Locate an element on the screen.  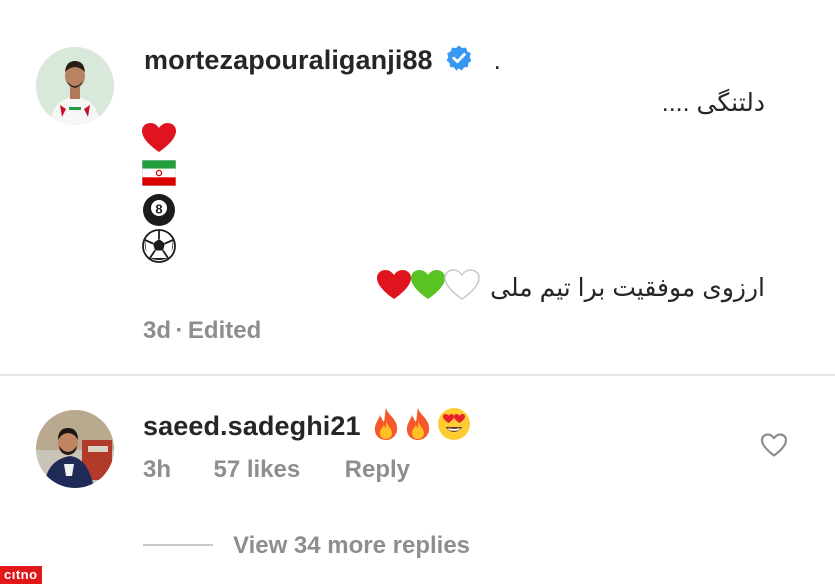
comment-header: mortezapouraliganji88 . is located at coordinates (322, 62).